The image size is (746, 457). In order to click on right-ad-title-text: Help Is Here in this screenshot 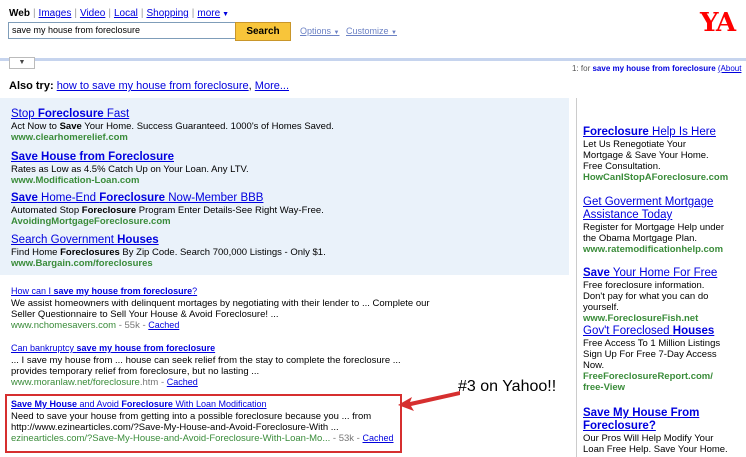, I will do `click(682, 132)`.